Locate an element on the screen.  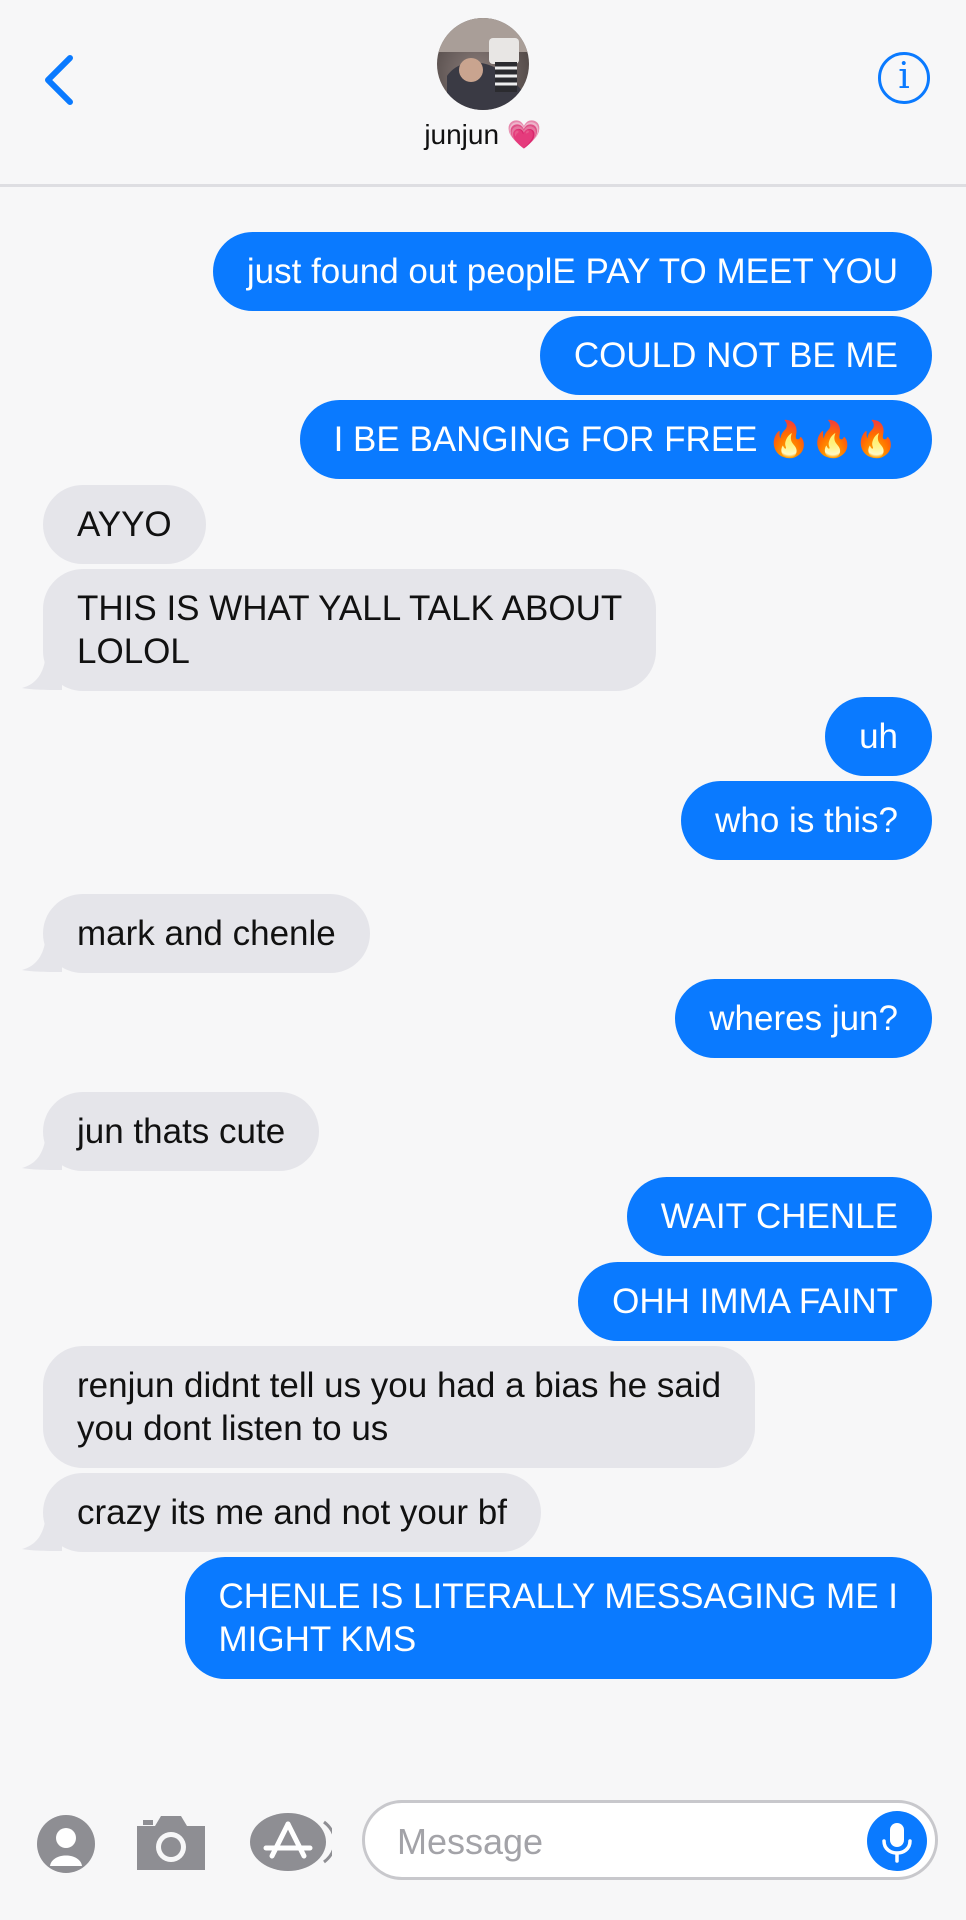
contact-avatar is located at coordinates (483, 64).